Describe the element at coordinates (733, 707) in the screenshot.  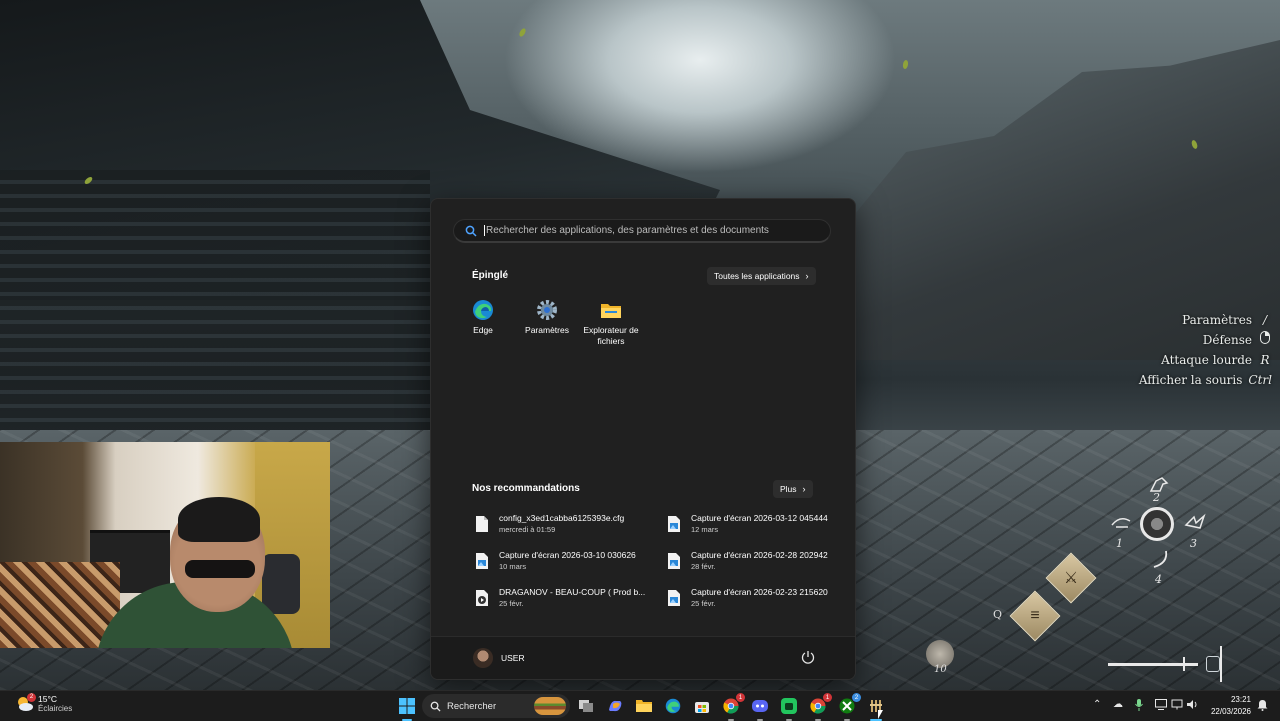
I see `chrome-icon: 1` at that location.